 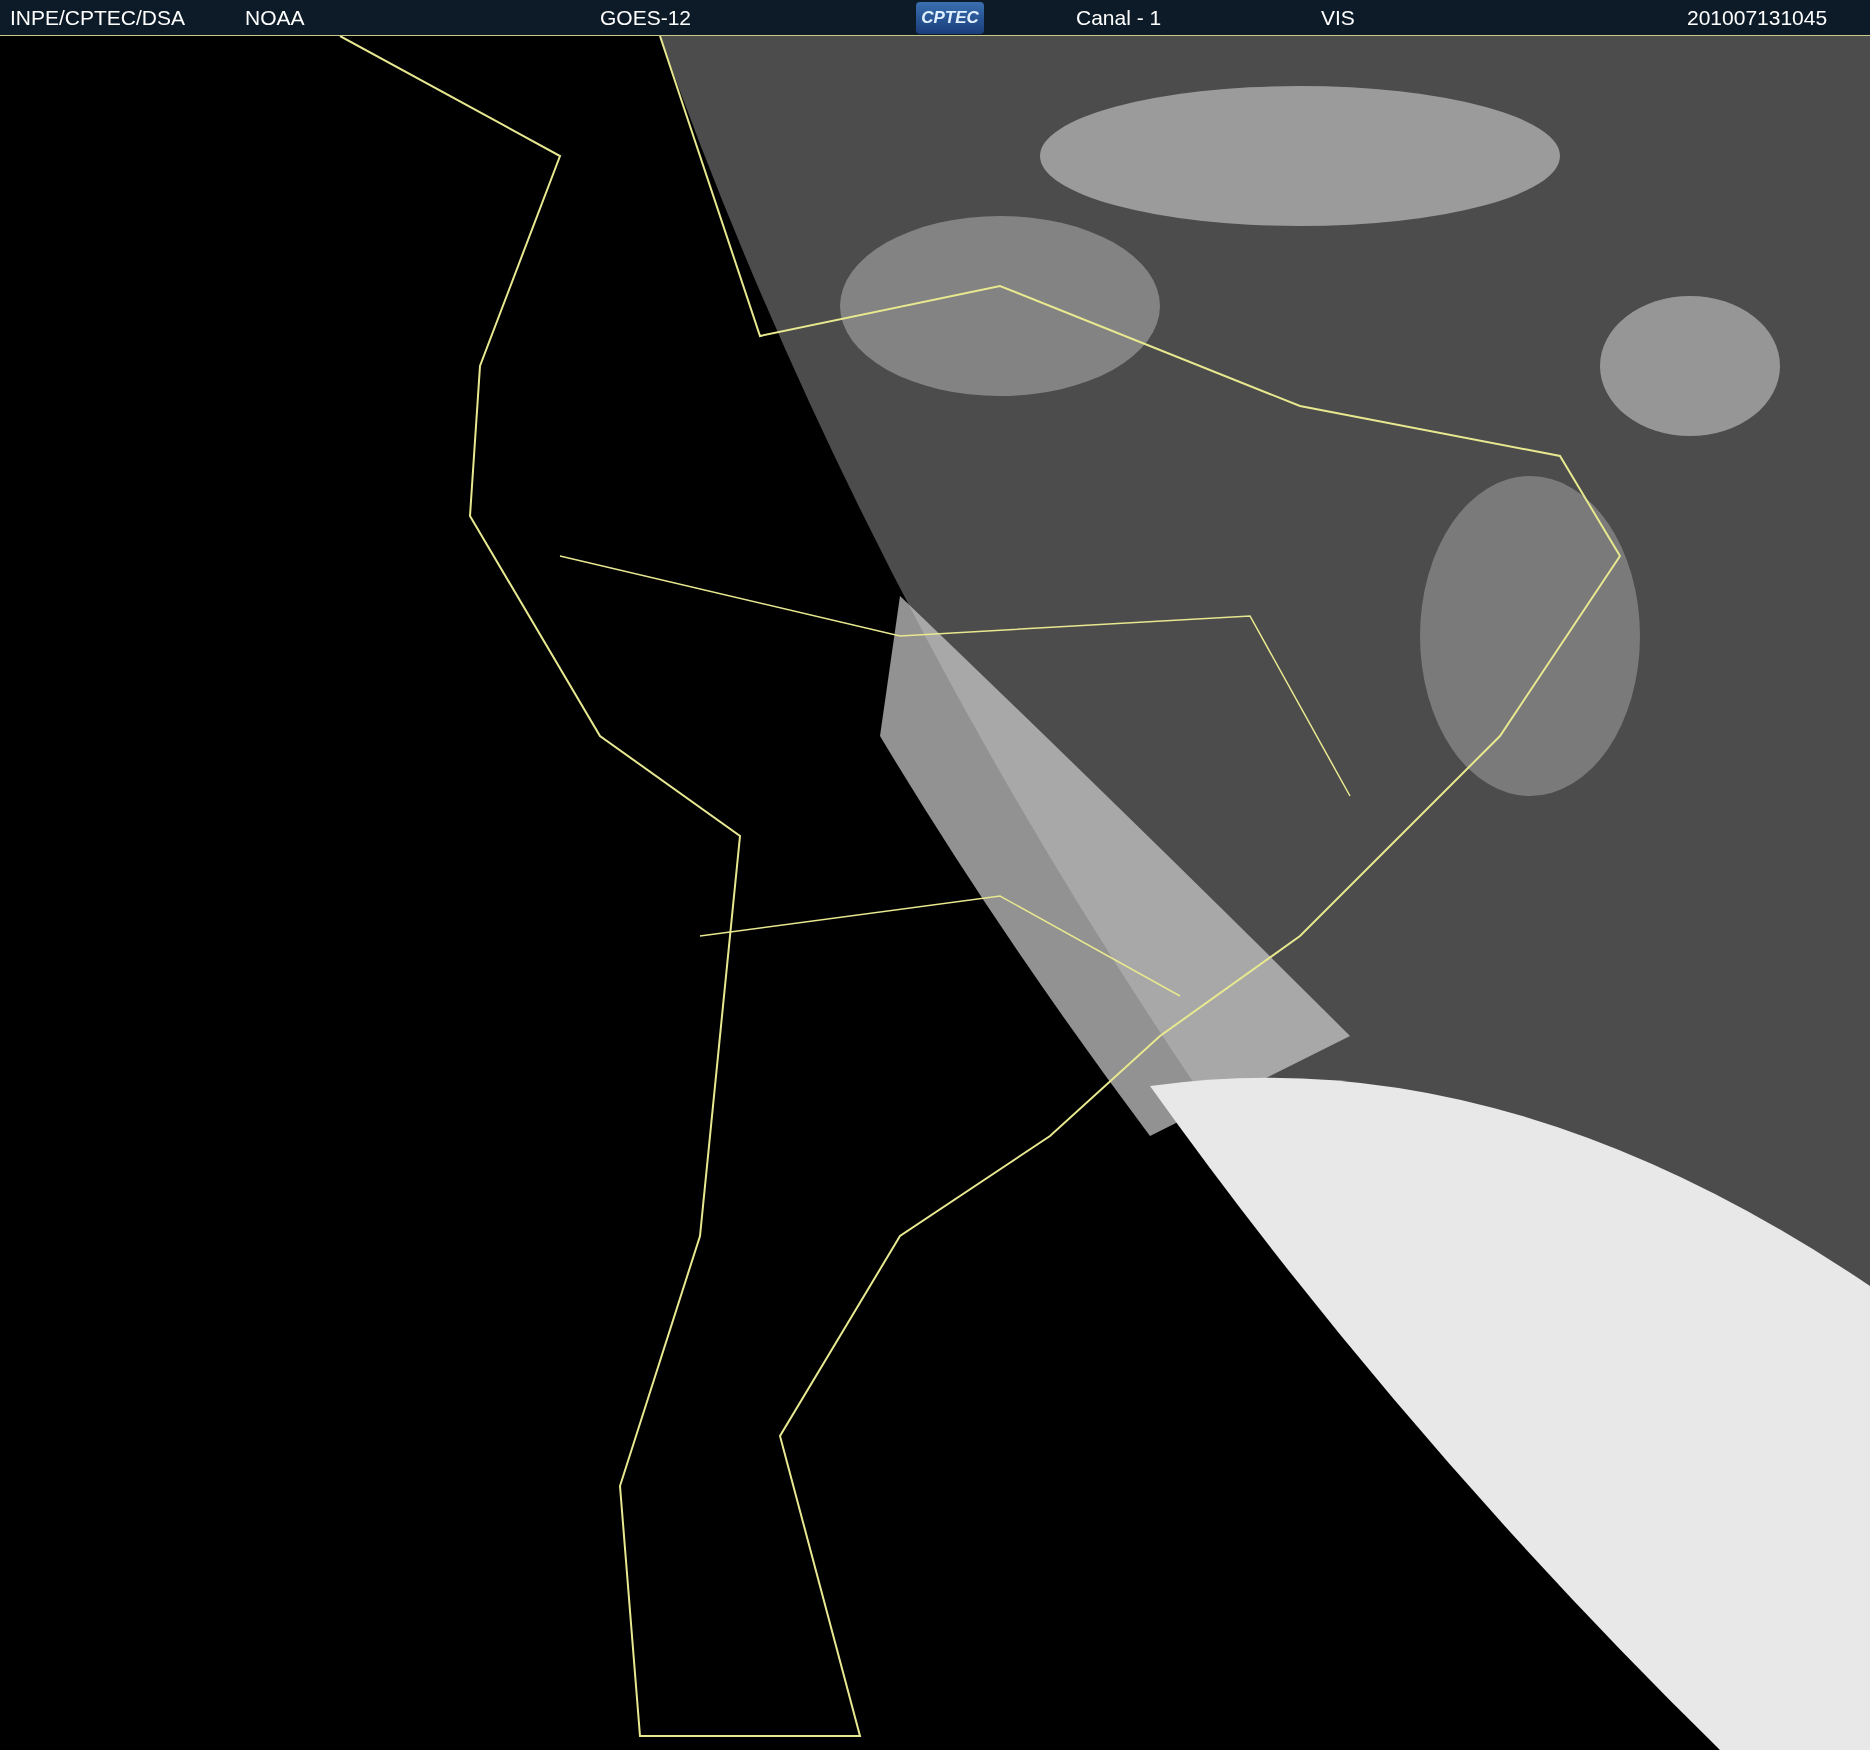 I want to click on logo: CPTEC, so click(x=950, y=17).